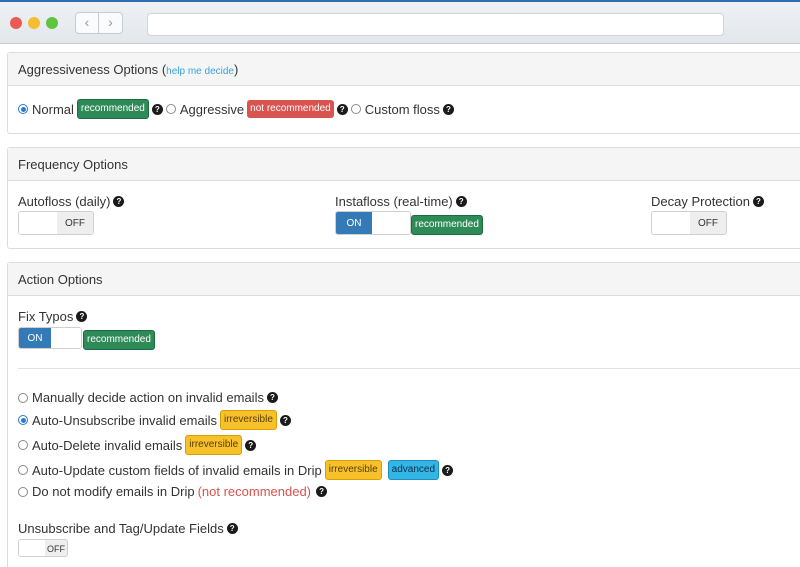 This screenshot has height=567, width=800. What do you see at coordinates (404, 164) in the screenshot?
I see `frequency-panel-header: Frequency Options` at bounding box center [404, 164].